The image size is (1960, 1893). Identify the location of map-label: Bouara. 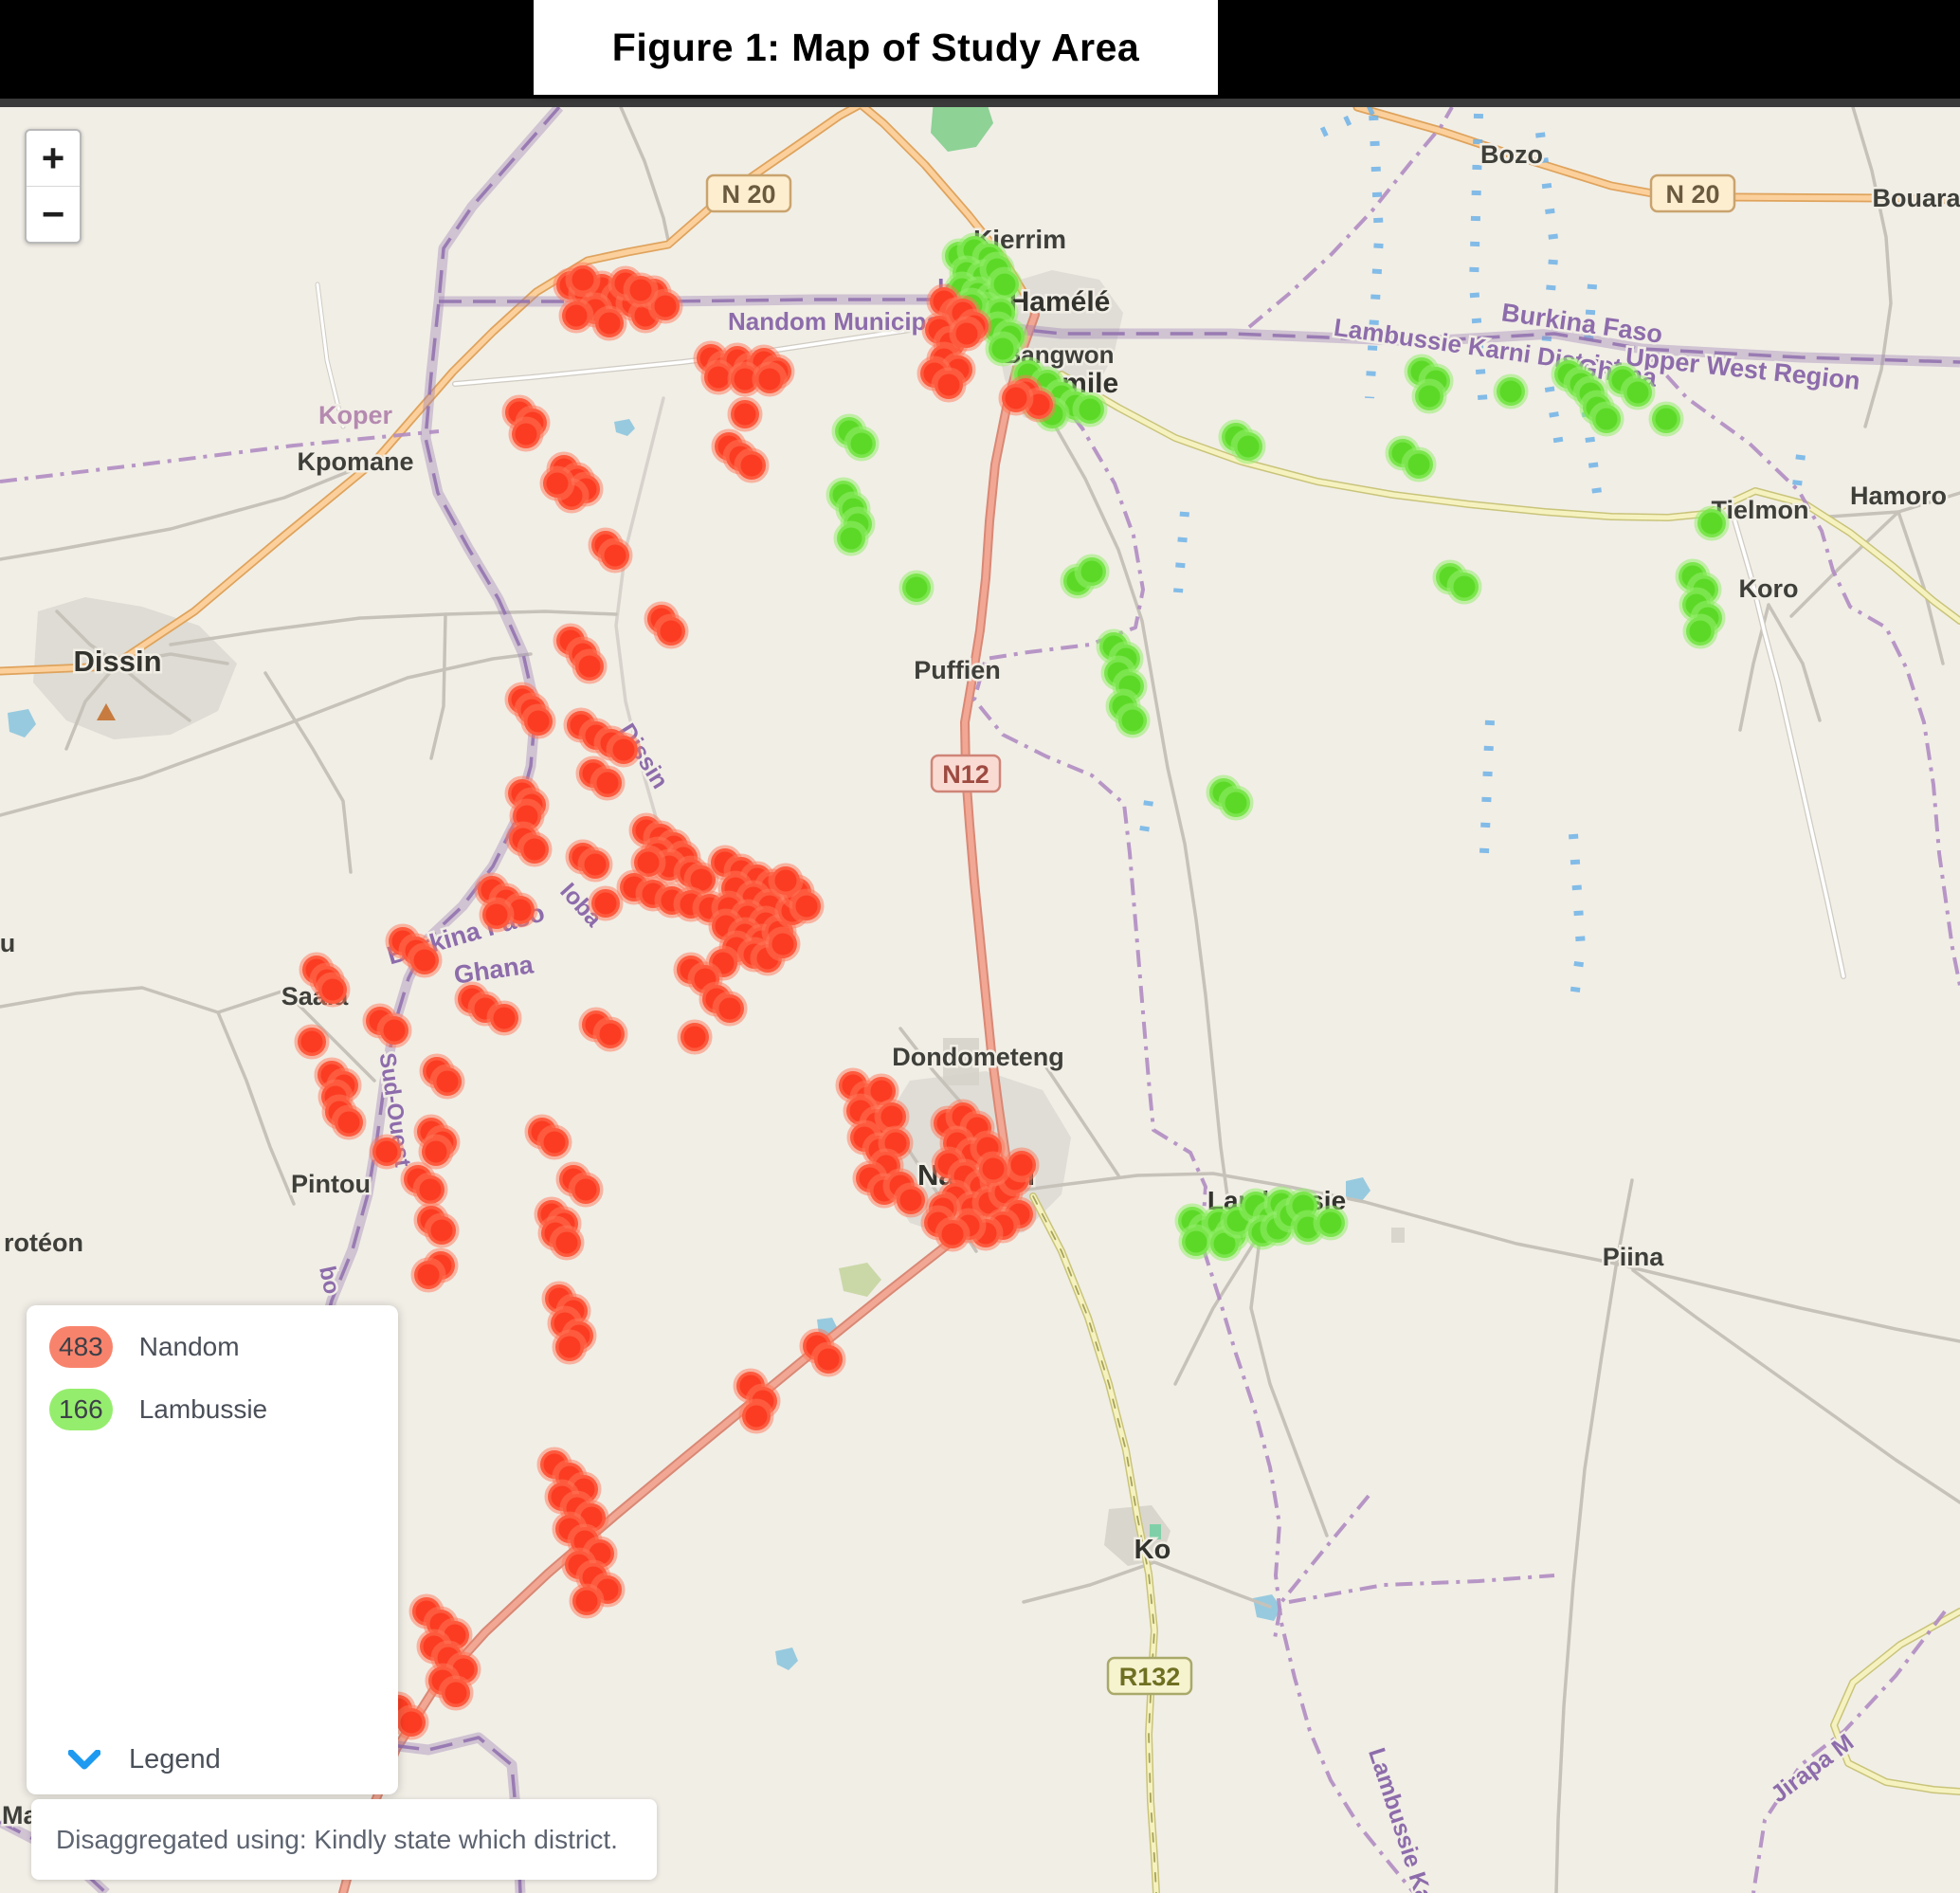
(1916, 198).